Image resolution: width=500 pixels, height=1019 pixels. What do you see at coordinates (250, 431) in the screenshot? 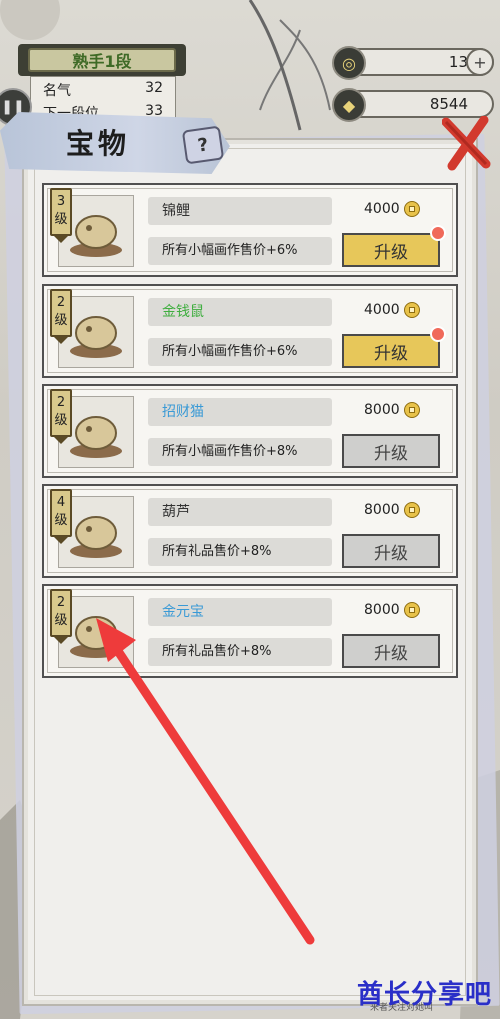
I see `treasure-item: 2 级 招财猫 所有小幅画作售价+8% 8000 升级` at bounding box center [250, 431].